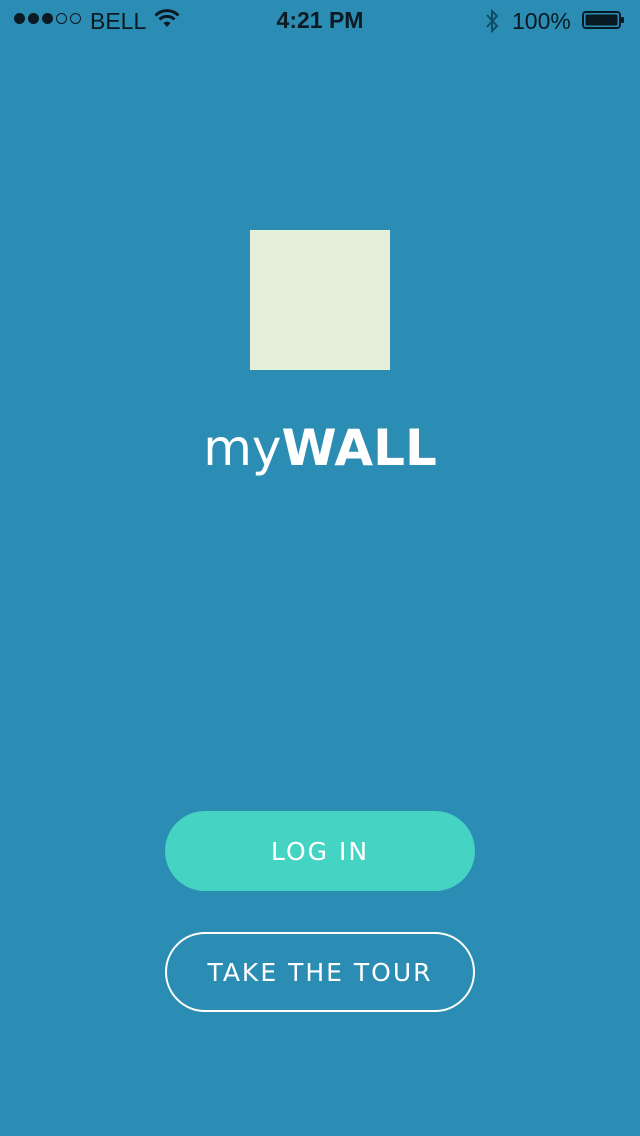  I want to click on login-button-label: LOG IN, so click(320, 851).